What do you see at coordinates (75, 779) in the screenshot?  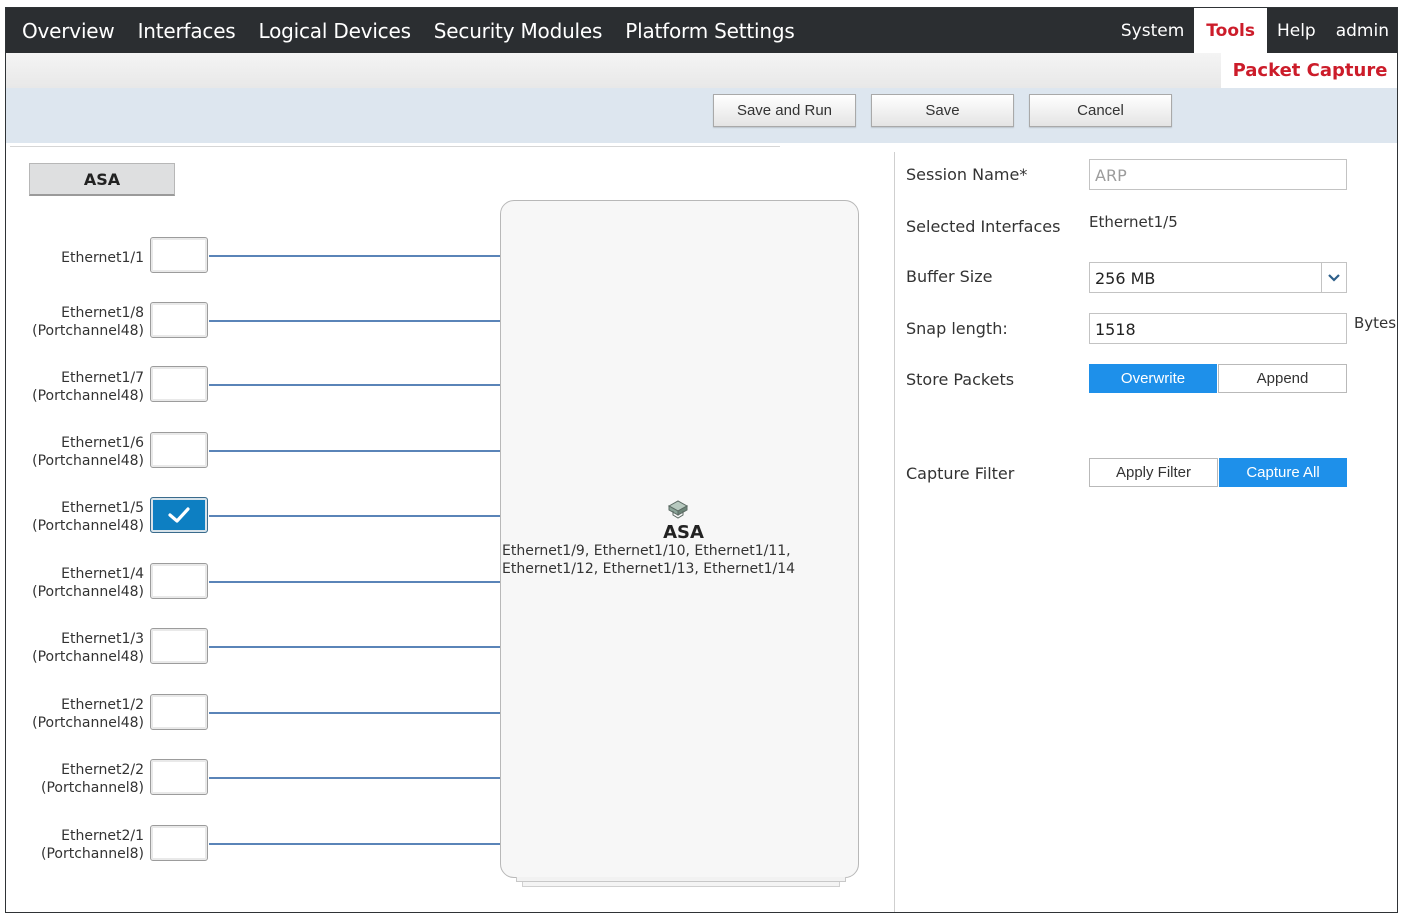 I see `interface-label: Ethernet2/2 (Portchannel8)` at bounding box center [75, 779].